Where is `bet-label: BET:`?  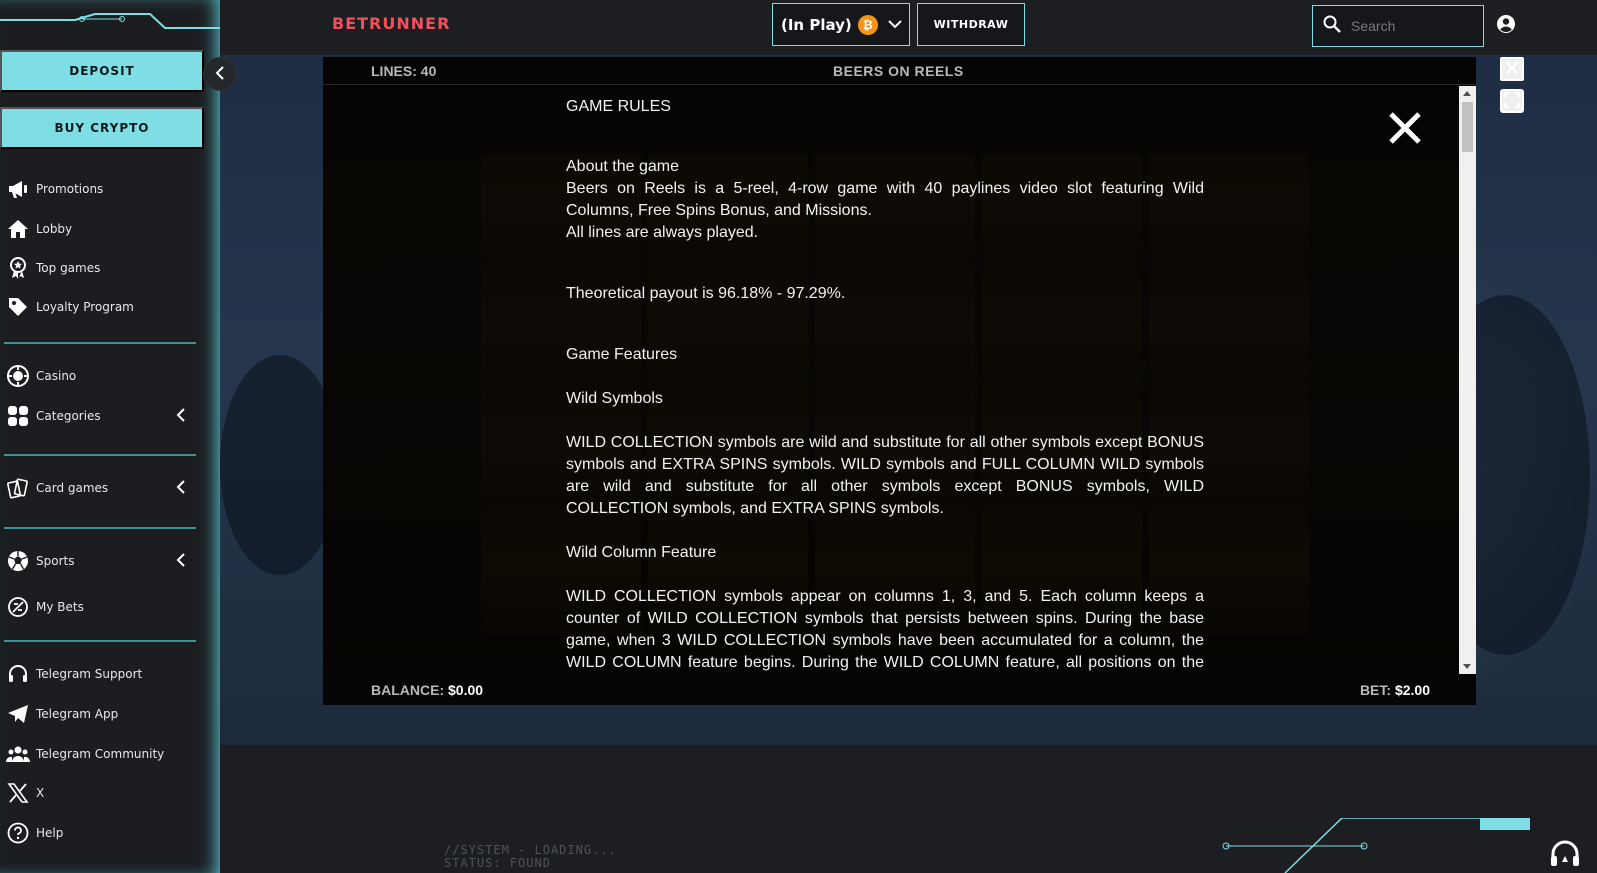
bet-label: BET: is located at coordinates (1375, 690).